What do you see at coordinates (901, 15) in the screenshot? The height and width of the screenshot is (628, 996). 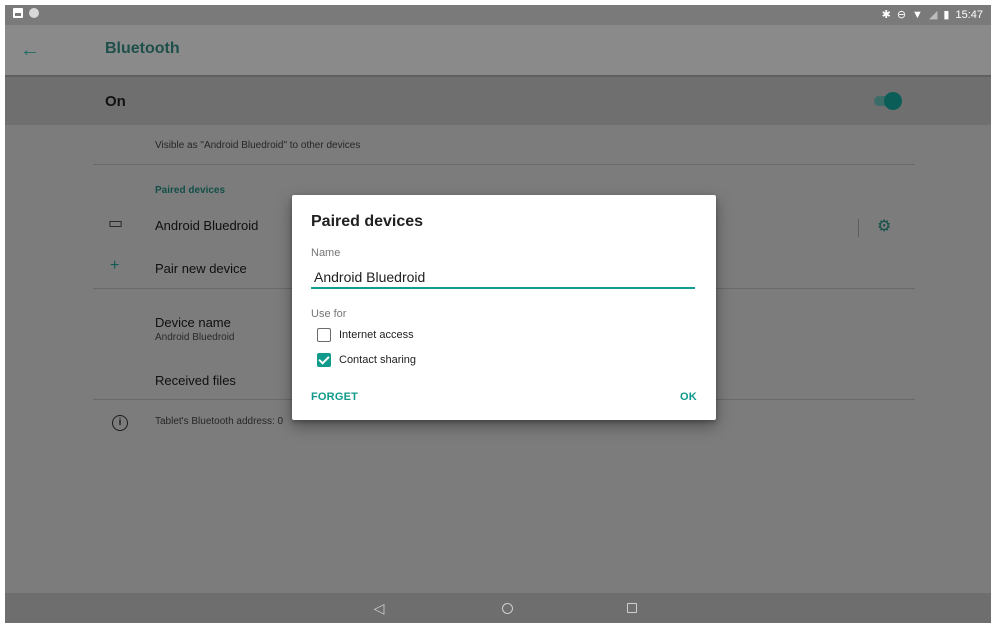 I see `do-not-disturb-icon: ⊖` at bounding box center [901, 15].